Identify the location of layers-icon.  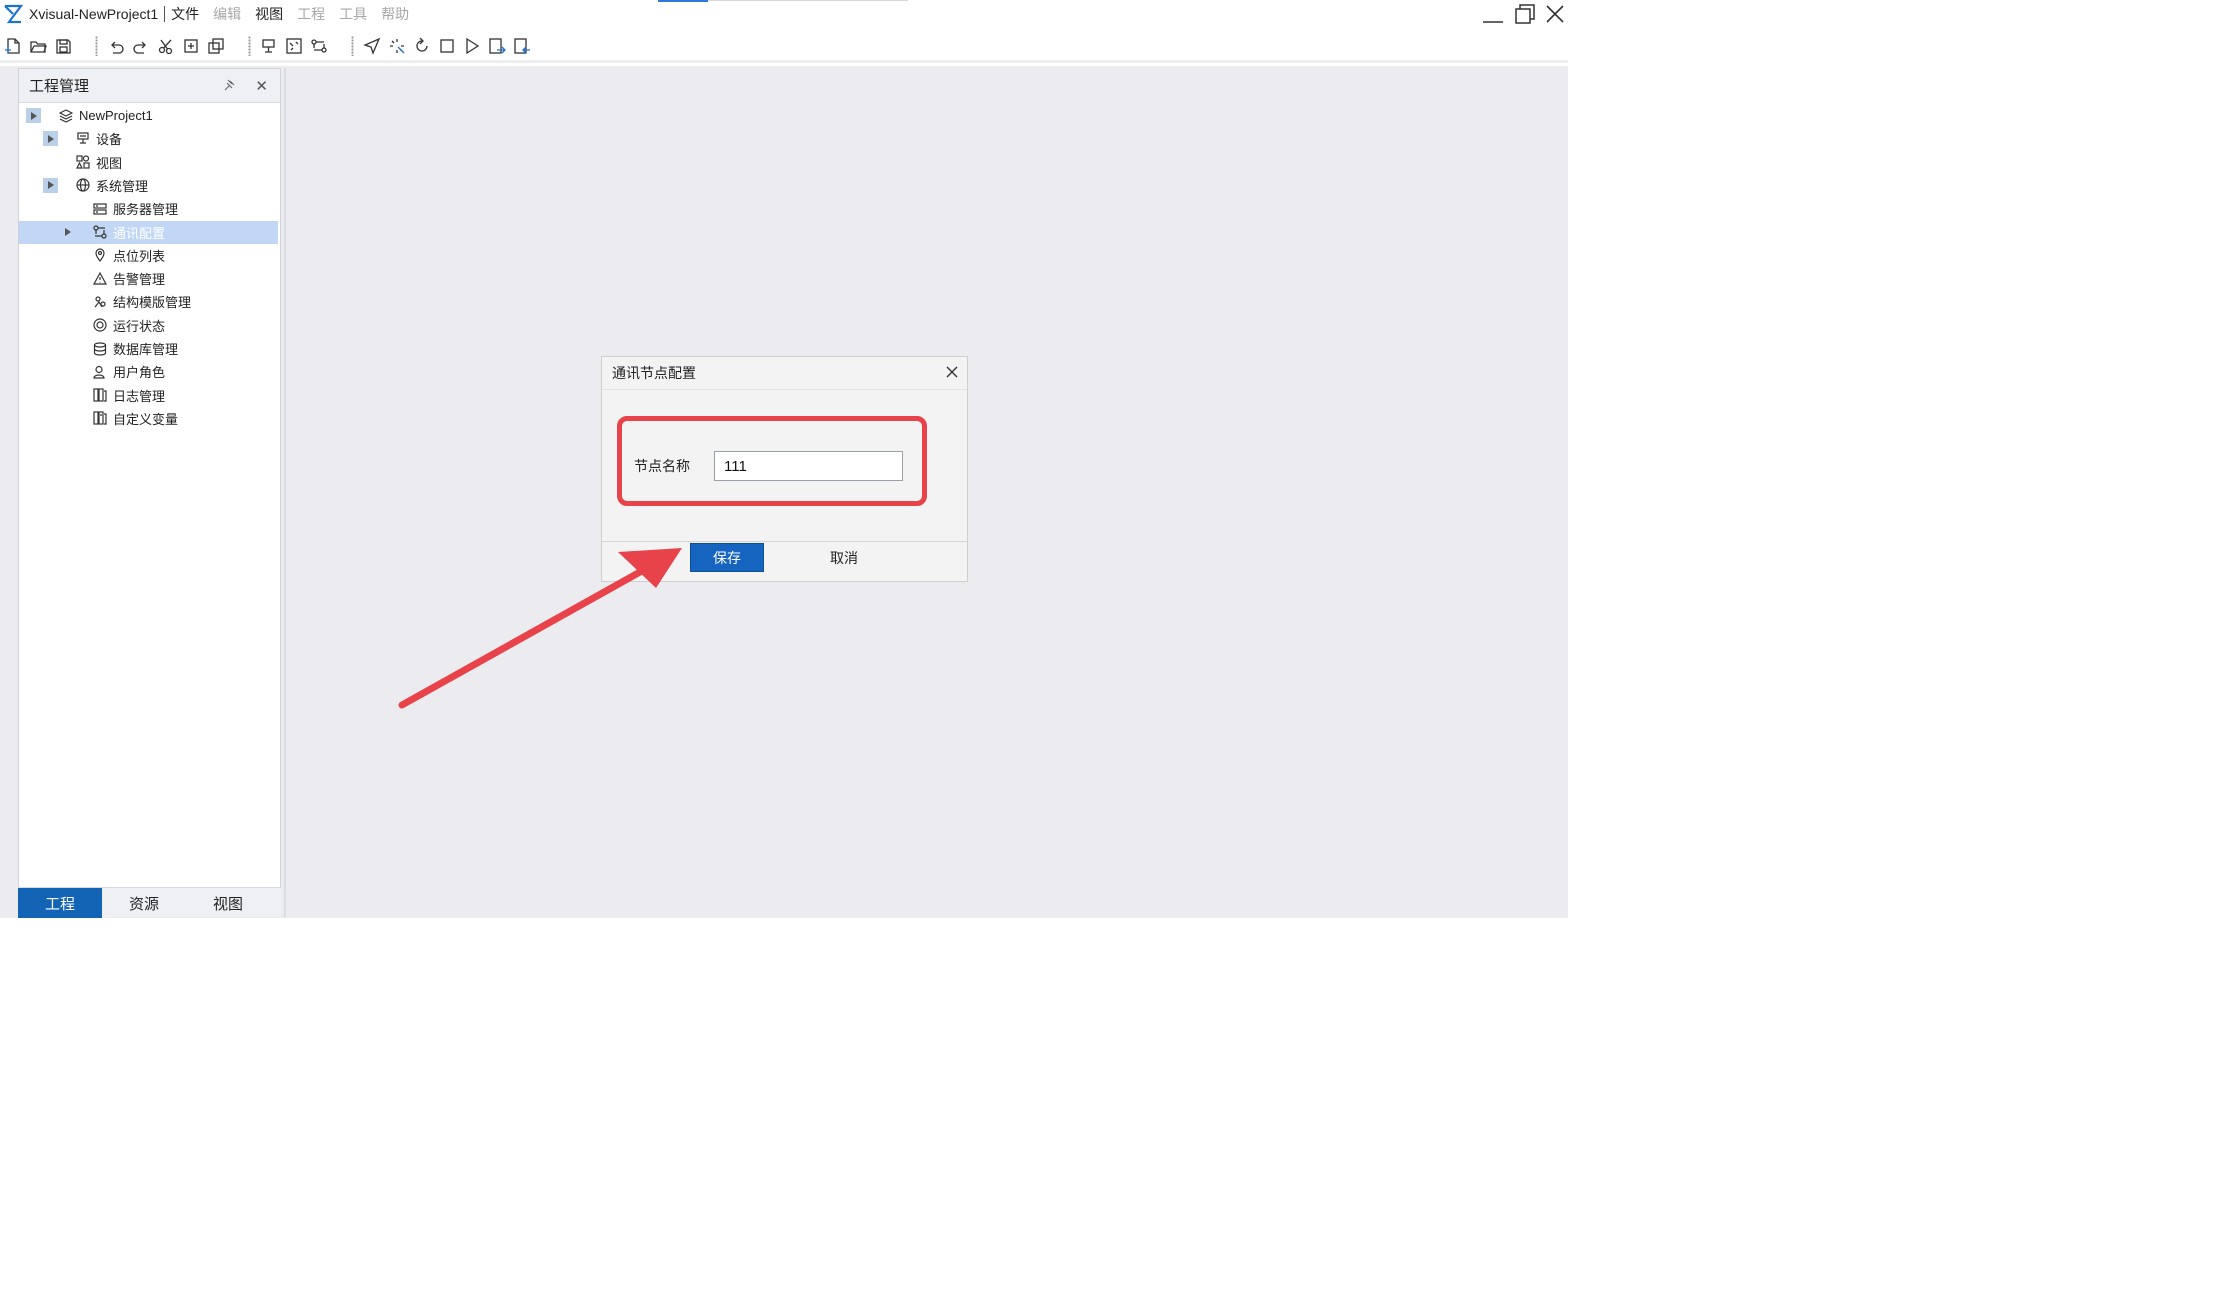
(66, 115).